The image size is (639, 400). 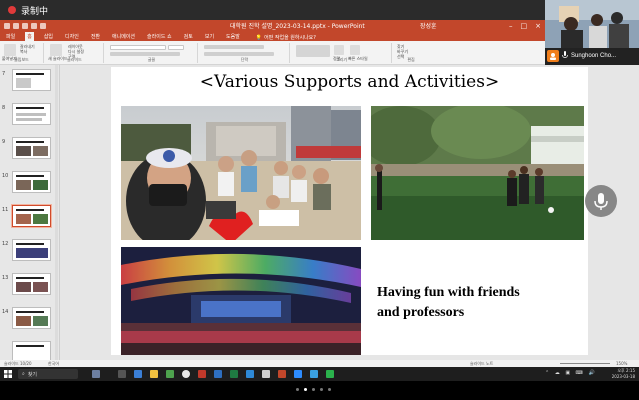 I want to click on widgets-icon, so click(x=96, y=374).